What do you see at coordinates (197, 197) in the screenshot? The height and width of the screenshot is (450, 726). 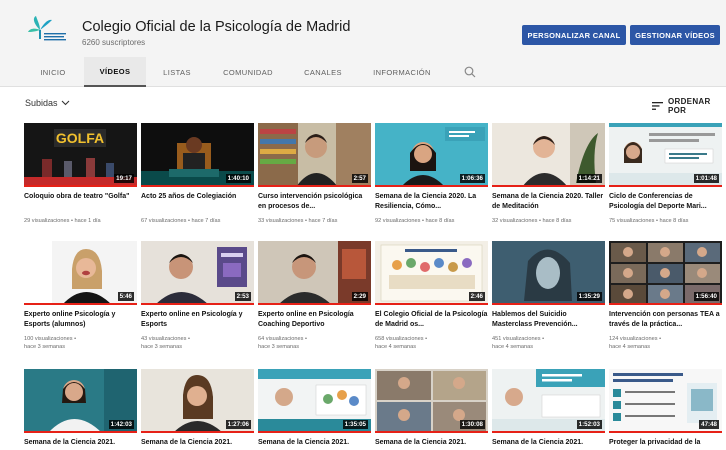 I see `video-title: Acto 25 años de Colegiación` at bounding box center [197, 197].